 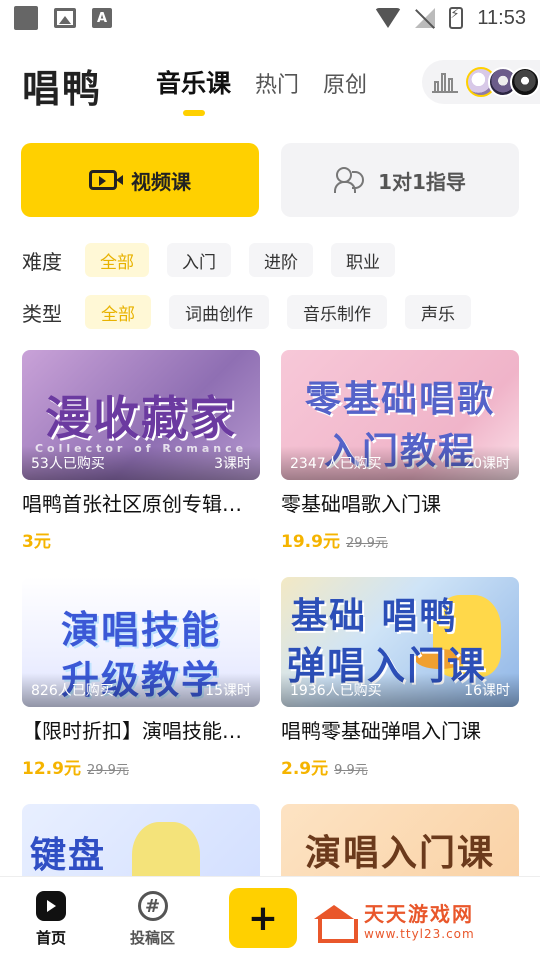 What do you see at coordinates (152, 906) in the screenshot?
I see `hashtag-icon: #` at bounding box center [152, 906].